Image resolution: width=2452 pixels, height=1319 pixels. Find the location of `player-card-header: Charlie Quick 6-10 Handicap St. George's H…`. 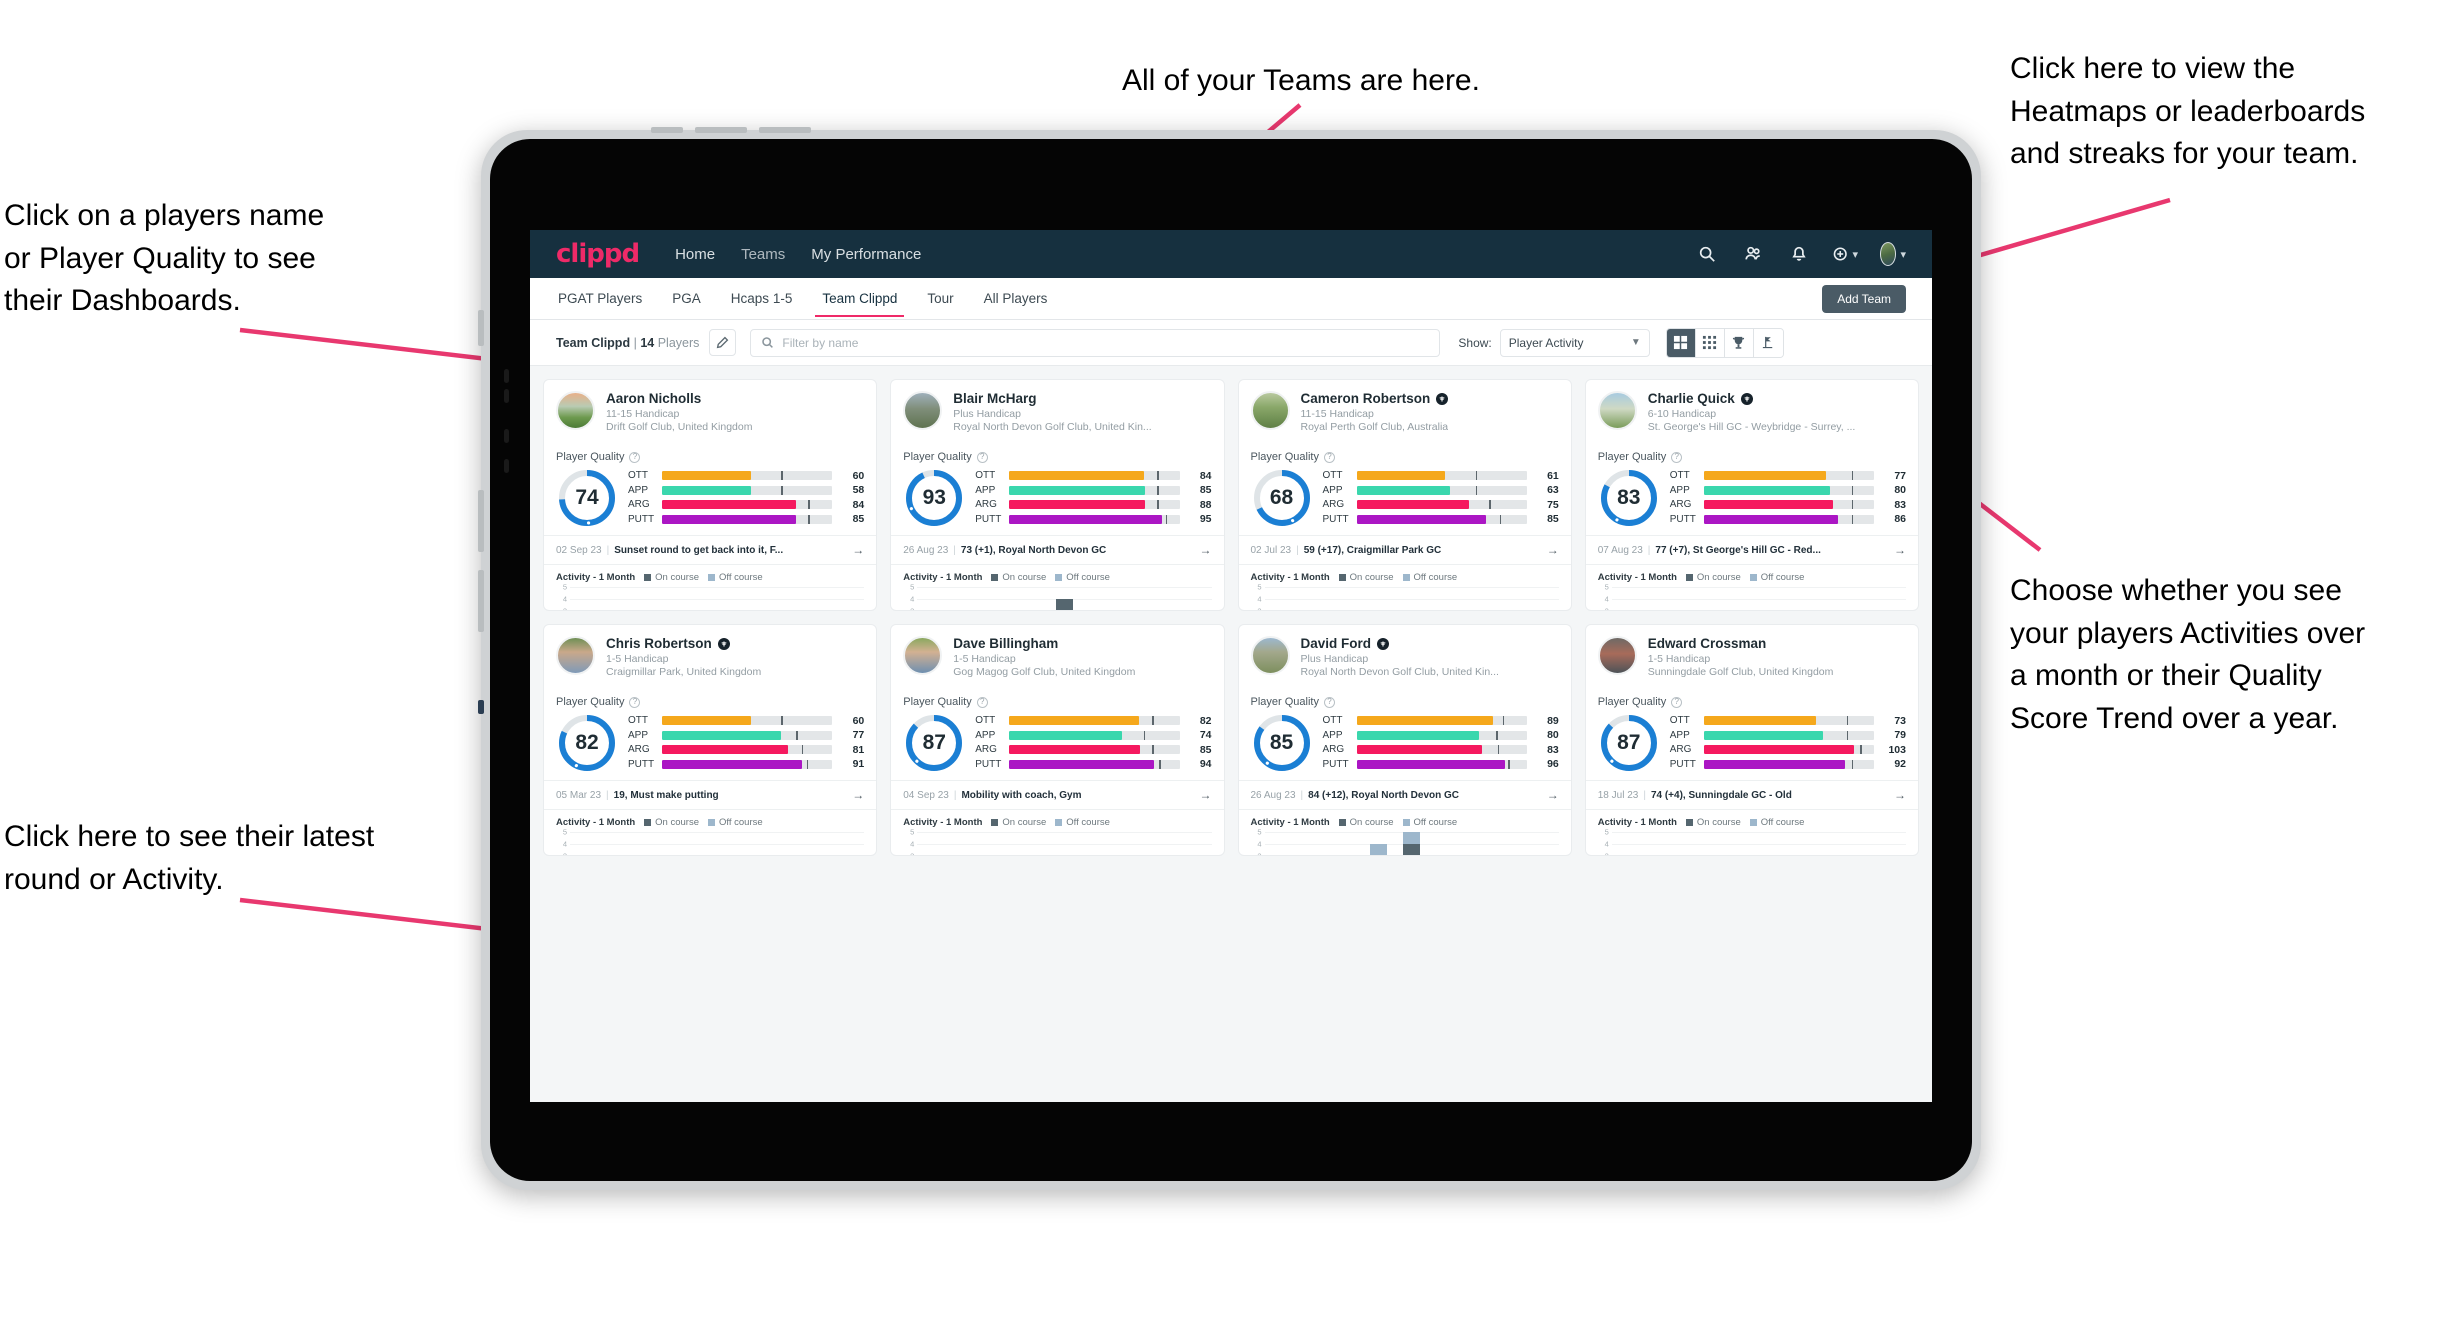

player-card-header: Charlie Quick 6-10 Handicap St. George's H… is located at coordinates (1752, 411).